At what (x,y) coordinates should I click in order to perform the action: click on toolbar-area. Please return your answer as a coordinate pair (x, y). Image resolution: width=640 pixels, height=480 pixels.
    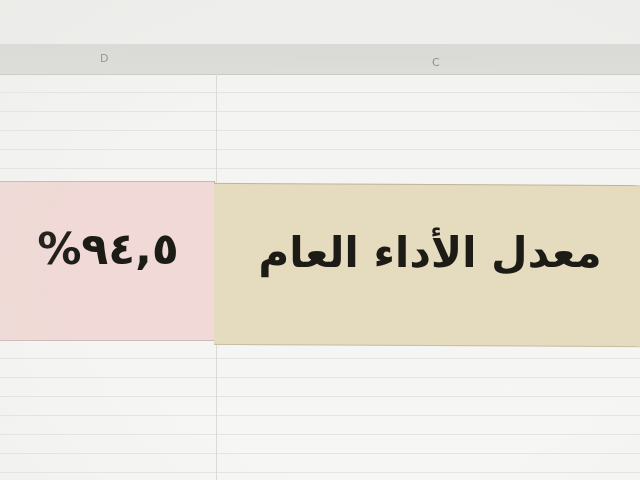
    Looking at the image, I should click on (320, 22).